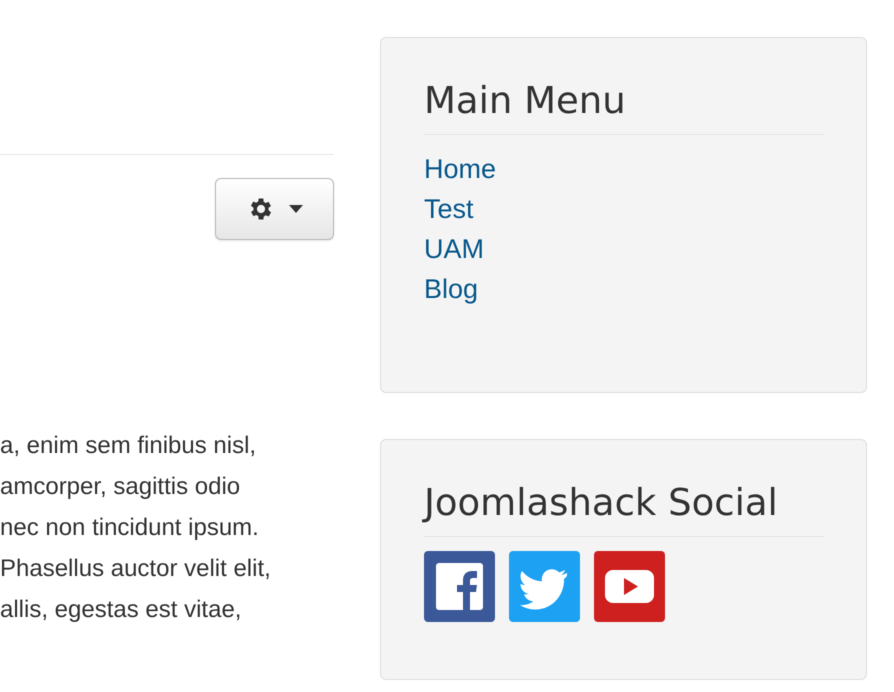 The height and width of the screenshot is (692, 894). Describe the element at coordinates (136, 569) in the screenshot. I see `text-line: Phasellus auctor velit elit,` at that location.